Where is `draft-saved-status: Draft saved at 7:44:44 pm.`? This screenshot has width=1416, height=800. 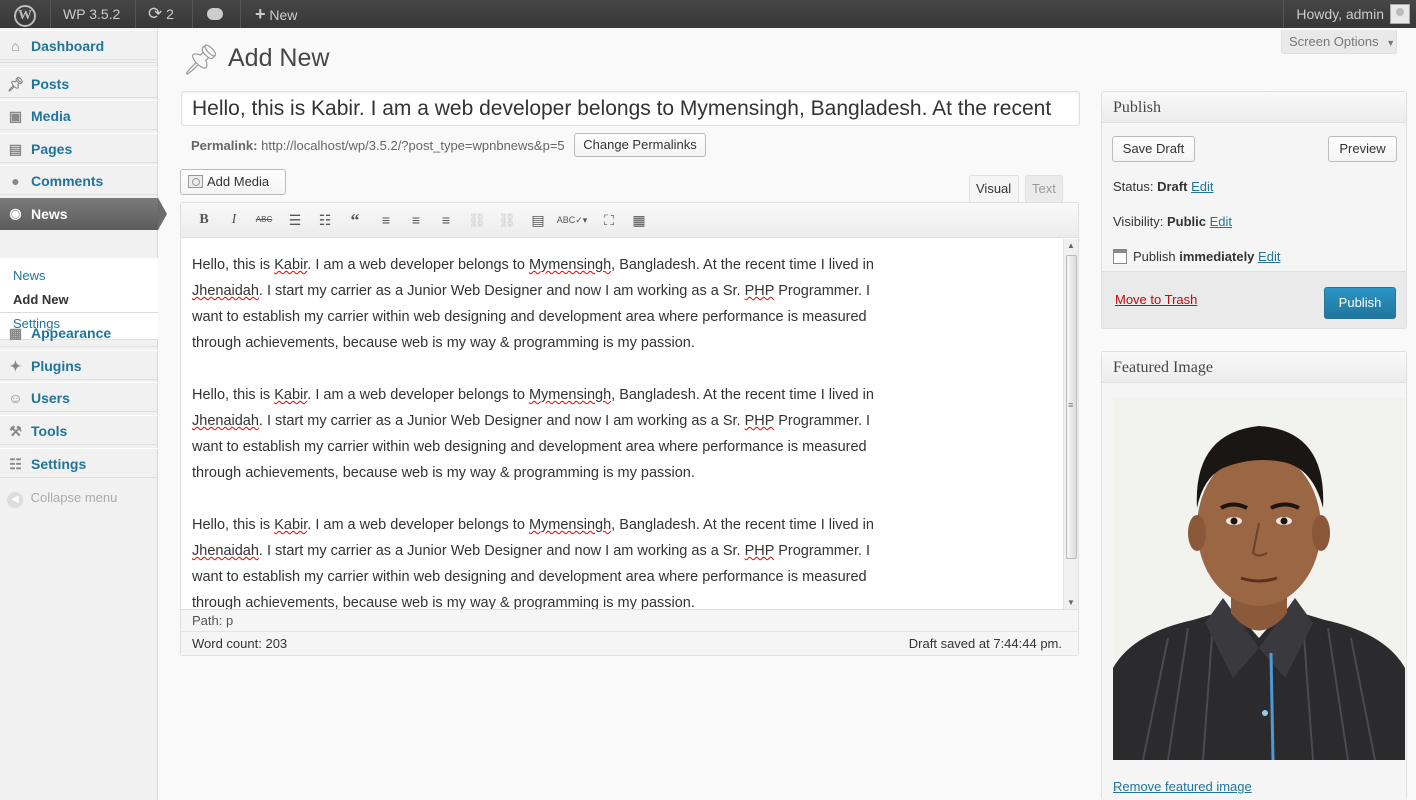
draft-saved-status: Draft saved at 7:44:44 pm. is located at coordinates (985, 643).